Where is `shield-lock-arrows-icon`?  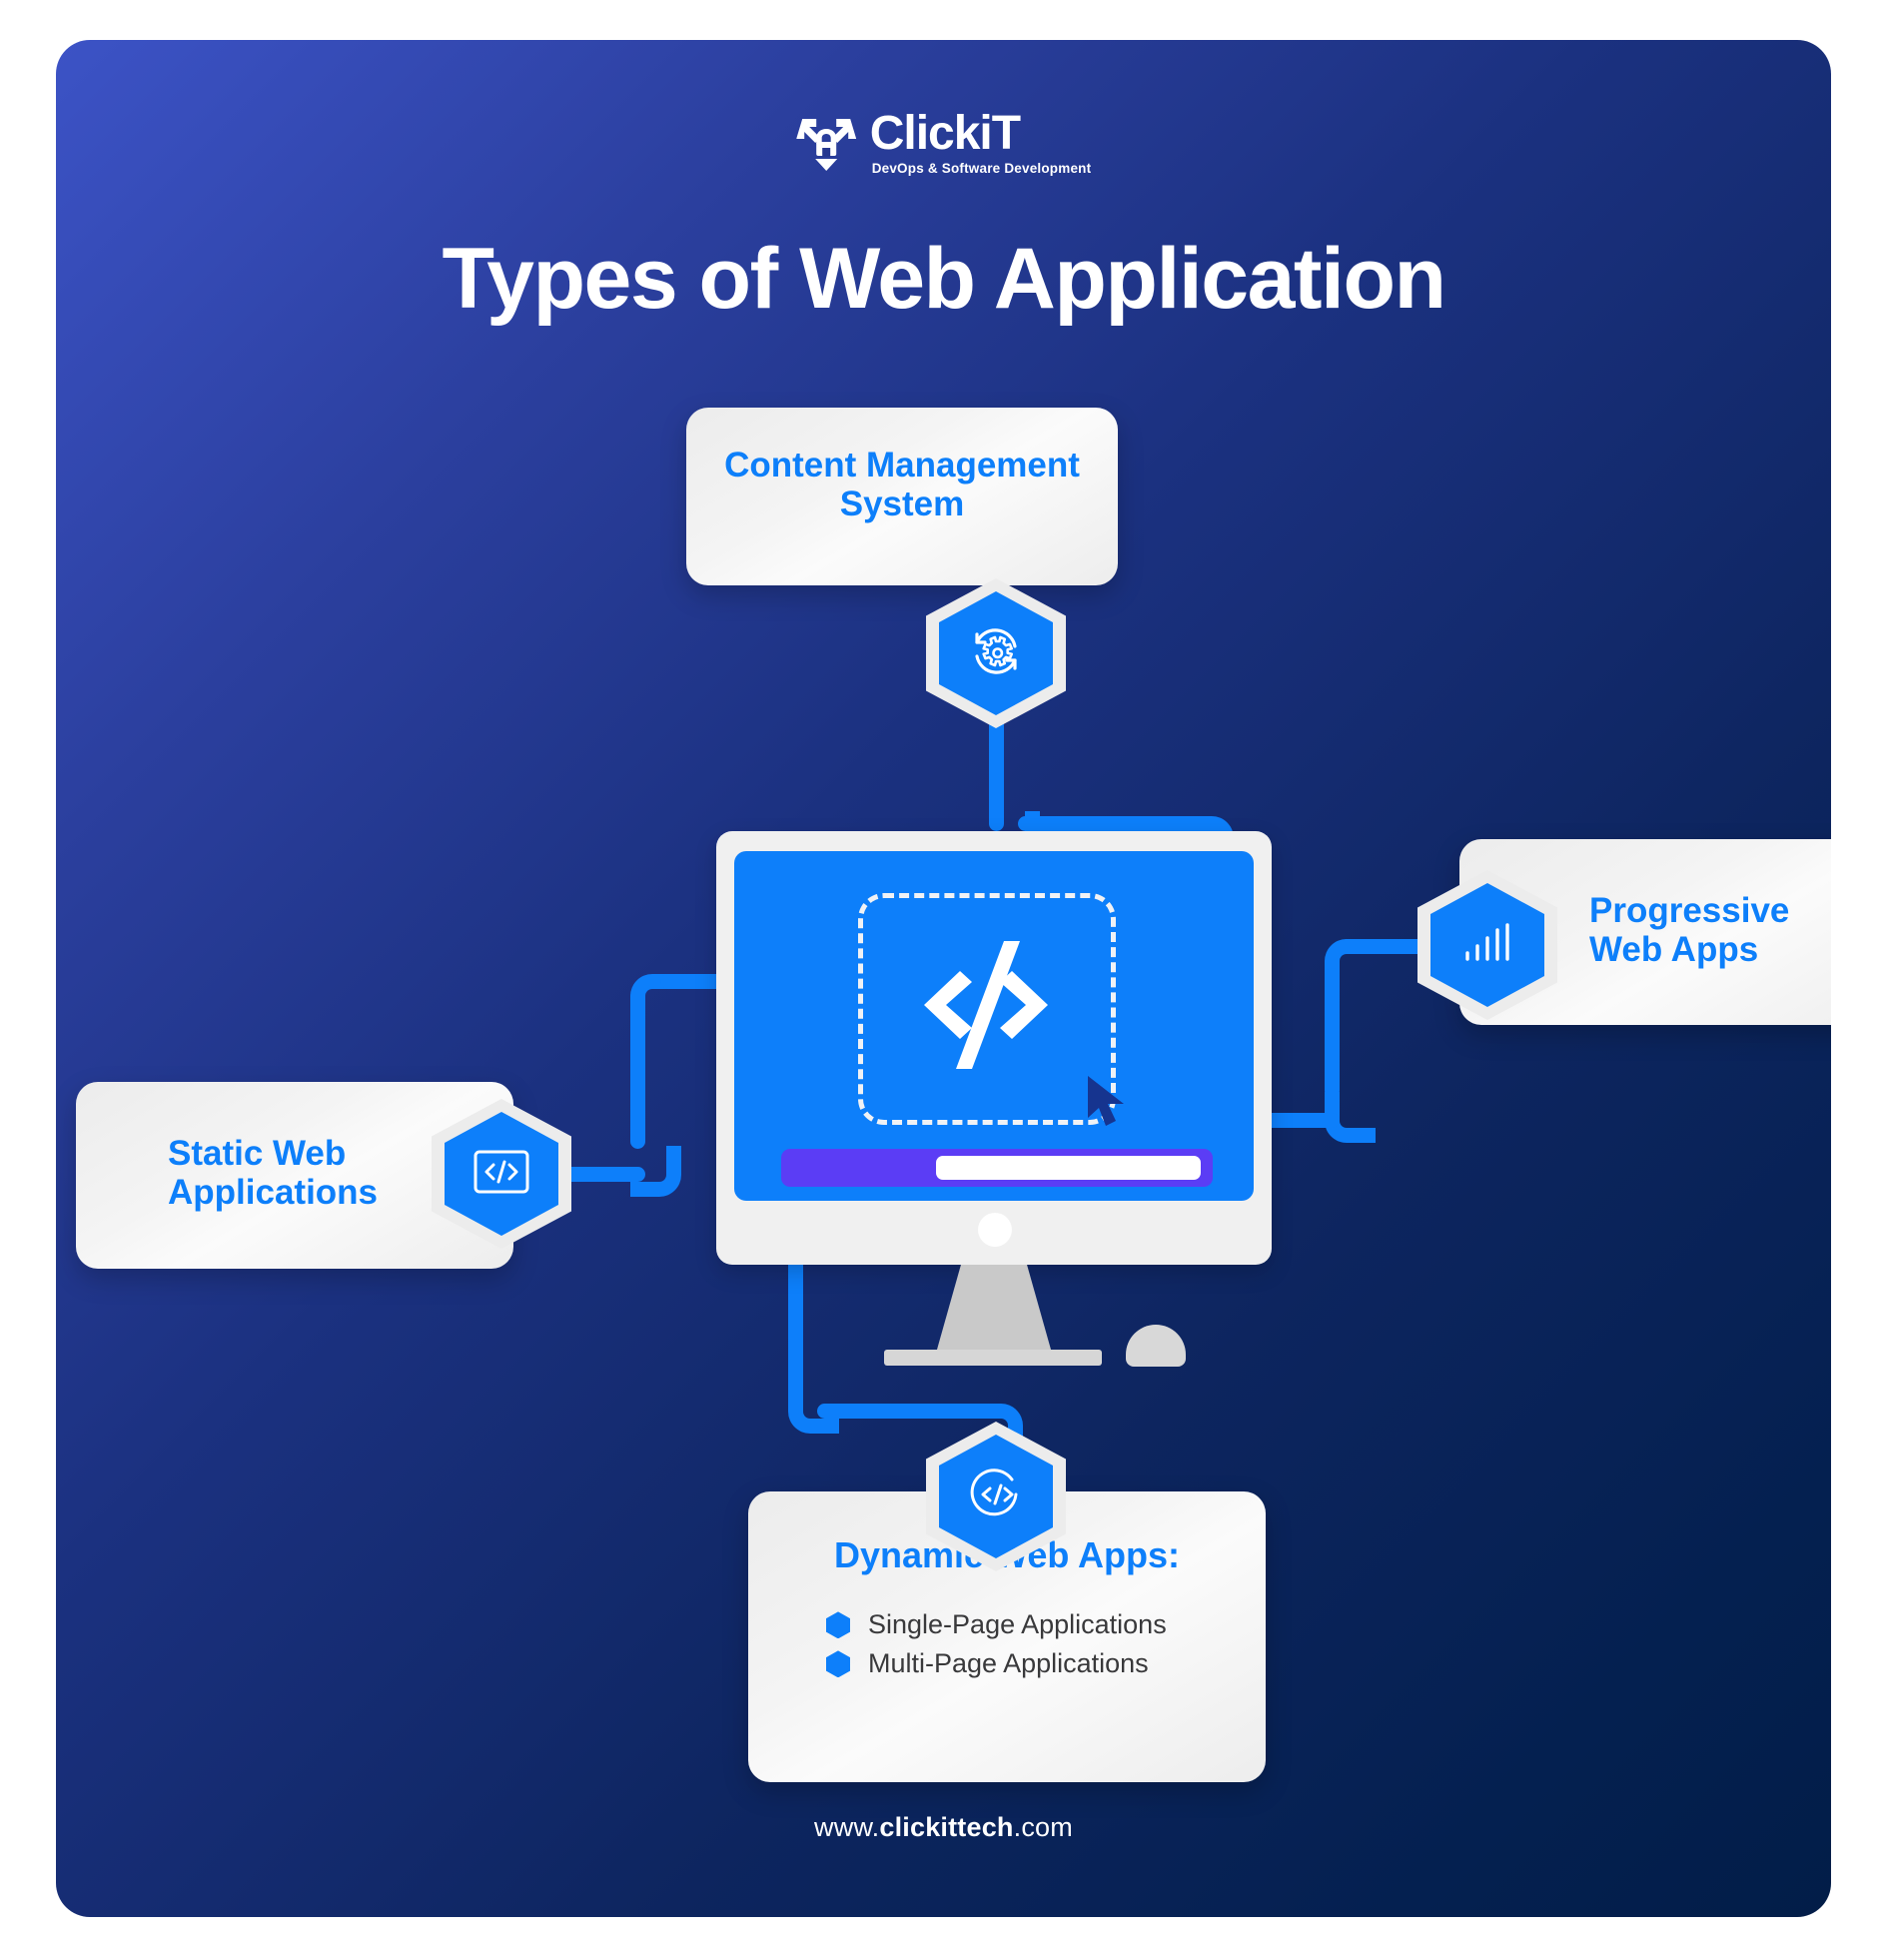
shield-lock-arrows-icon is located at coordinates (826, 143).